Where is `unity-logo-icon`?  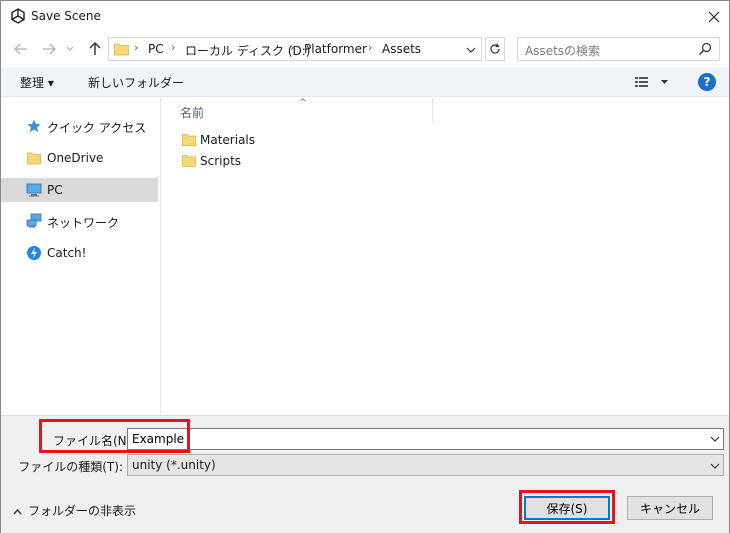
unity-logo-icon is located at coordinates (18, 16).